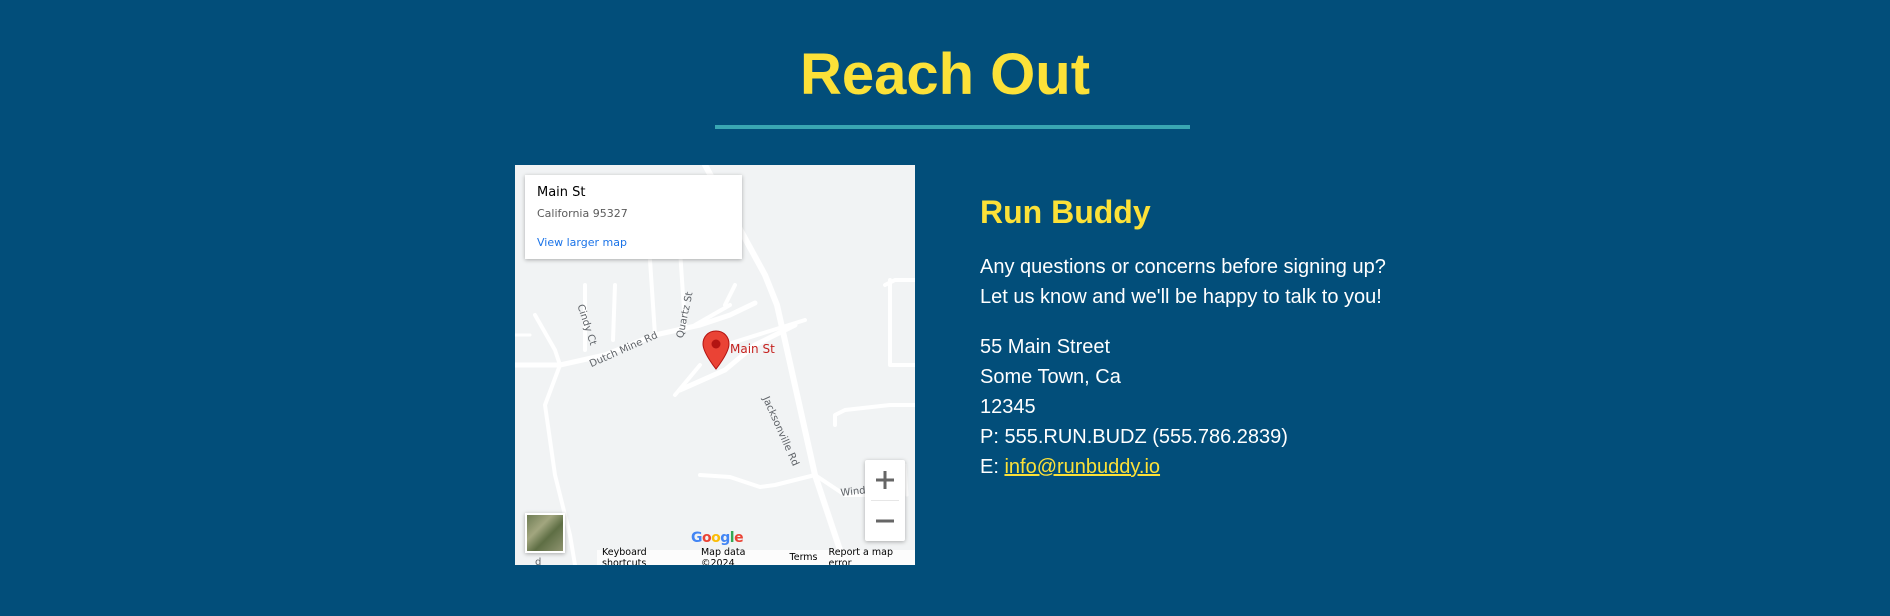  I want to click on city-line: Some Town, Ca, so click(1050, 377).